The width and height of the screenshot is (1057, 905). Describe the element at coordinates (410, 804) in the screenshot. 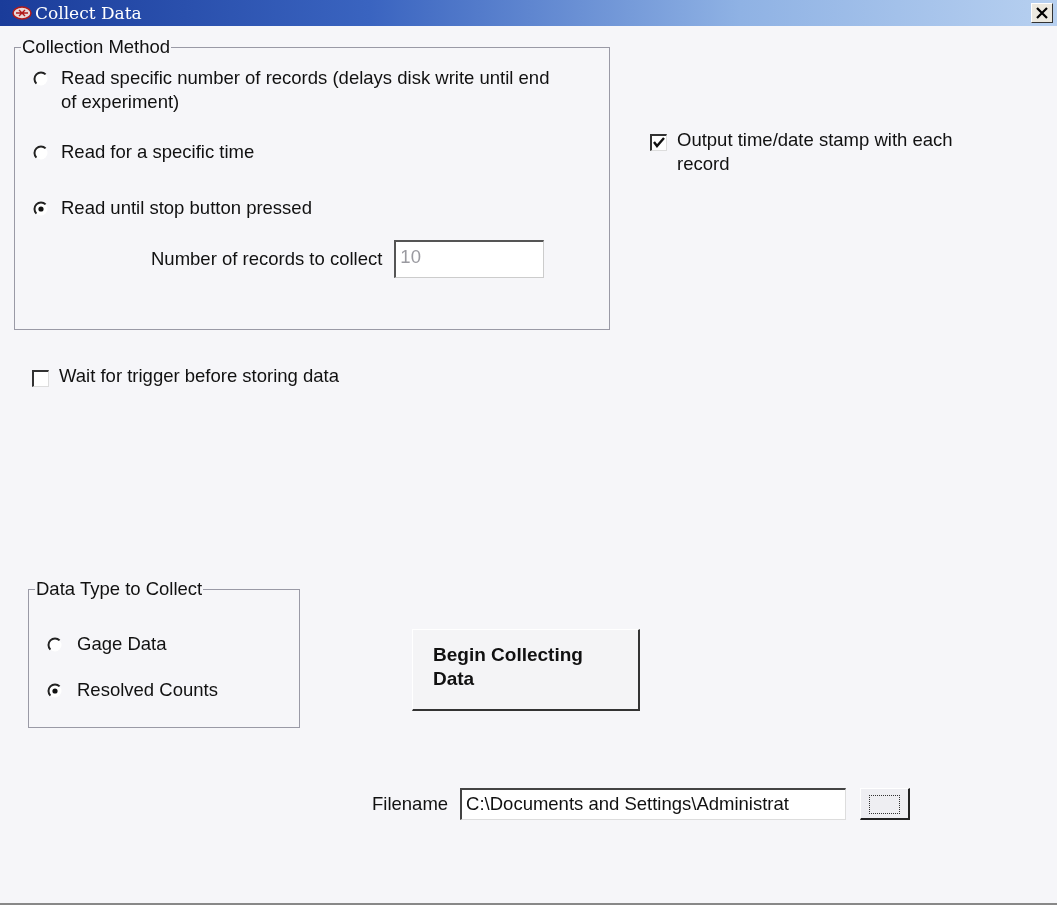

I see `field-label: Filename` at that location.